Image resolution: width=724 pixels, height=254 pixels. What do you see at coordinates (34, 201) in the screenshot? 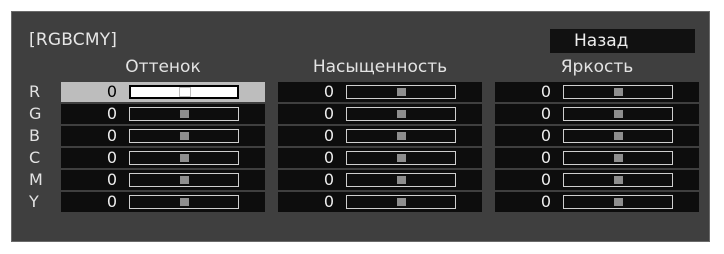
I see `row-label-y: Y` at bounding box center [34, 201].